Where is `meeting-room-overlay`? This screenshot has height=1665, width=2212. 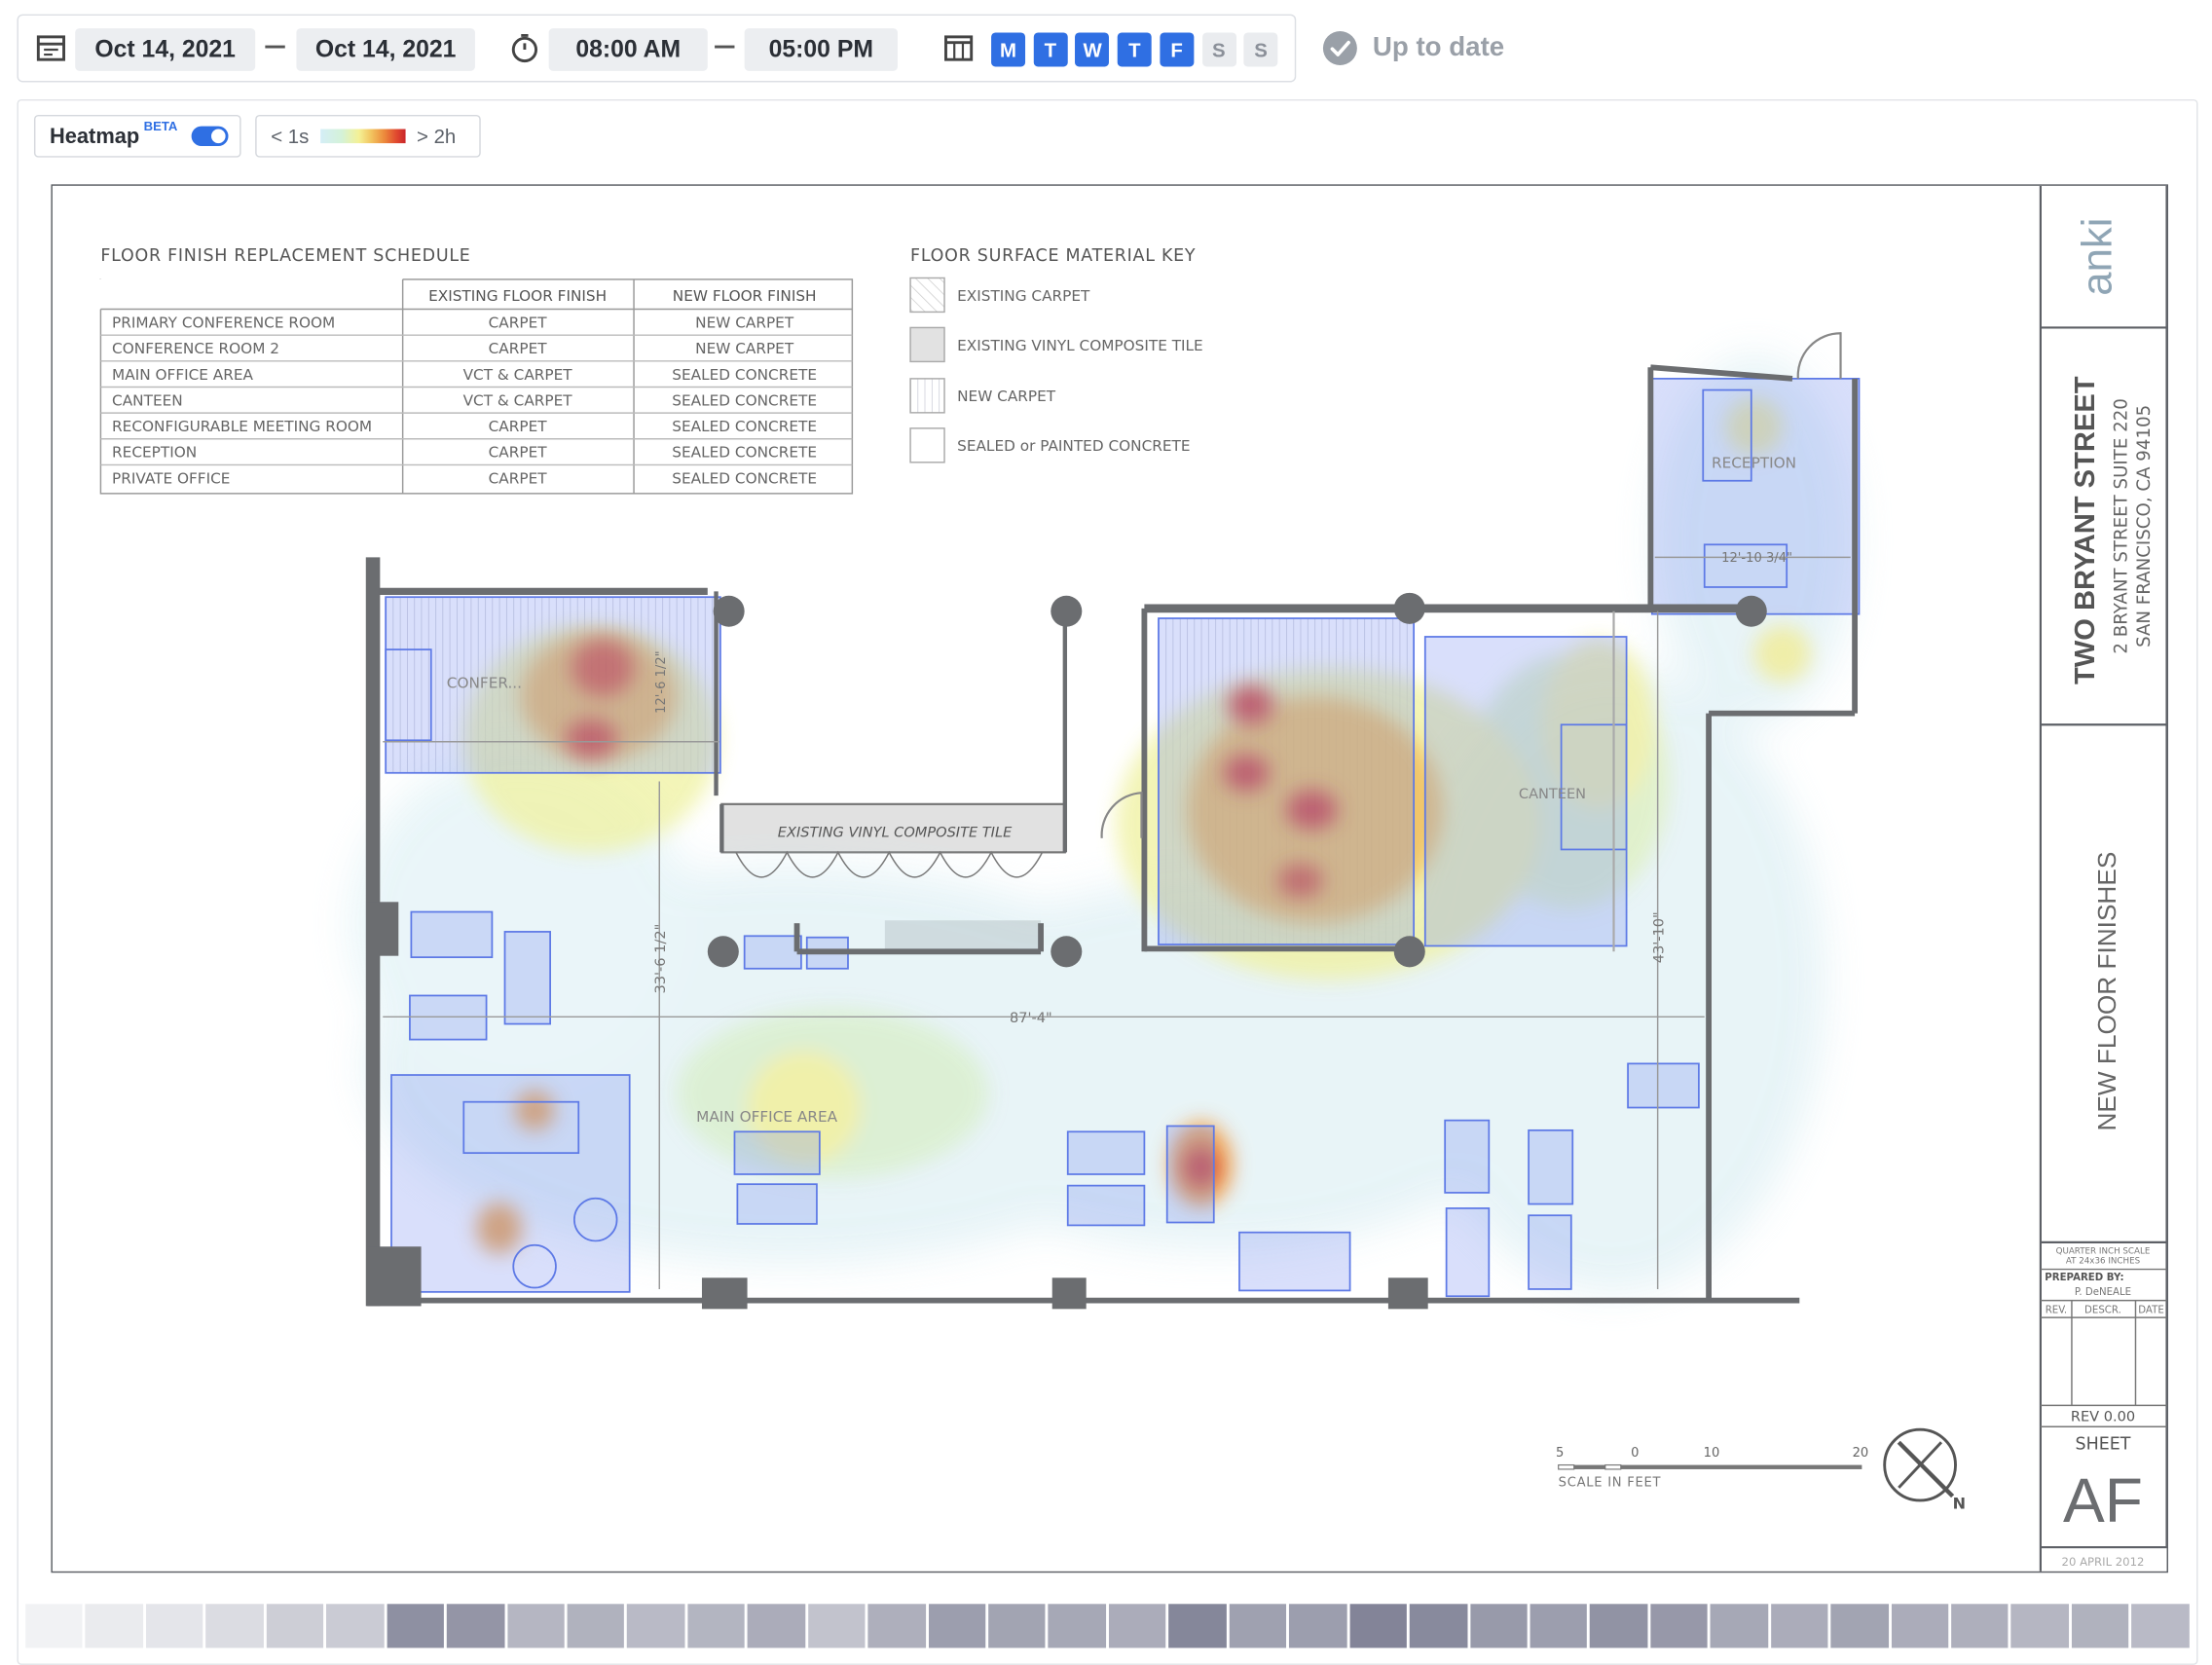
meeting-room-overlay is located at coordinates (1287, 781).